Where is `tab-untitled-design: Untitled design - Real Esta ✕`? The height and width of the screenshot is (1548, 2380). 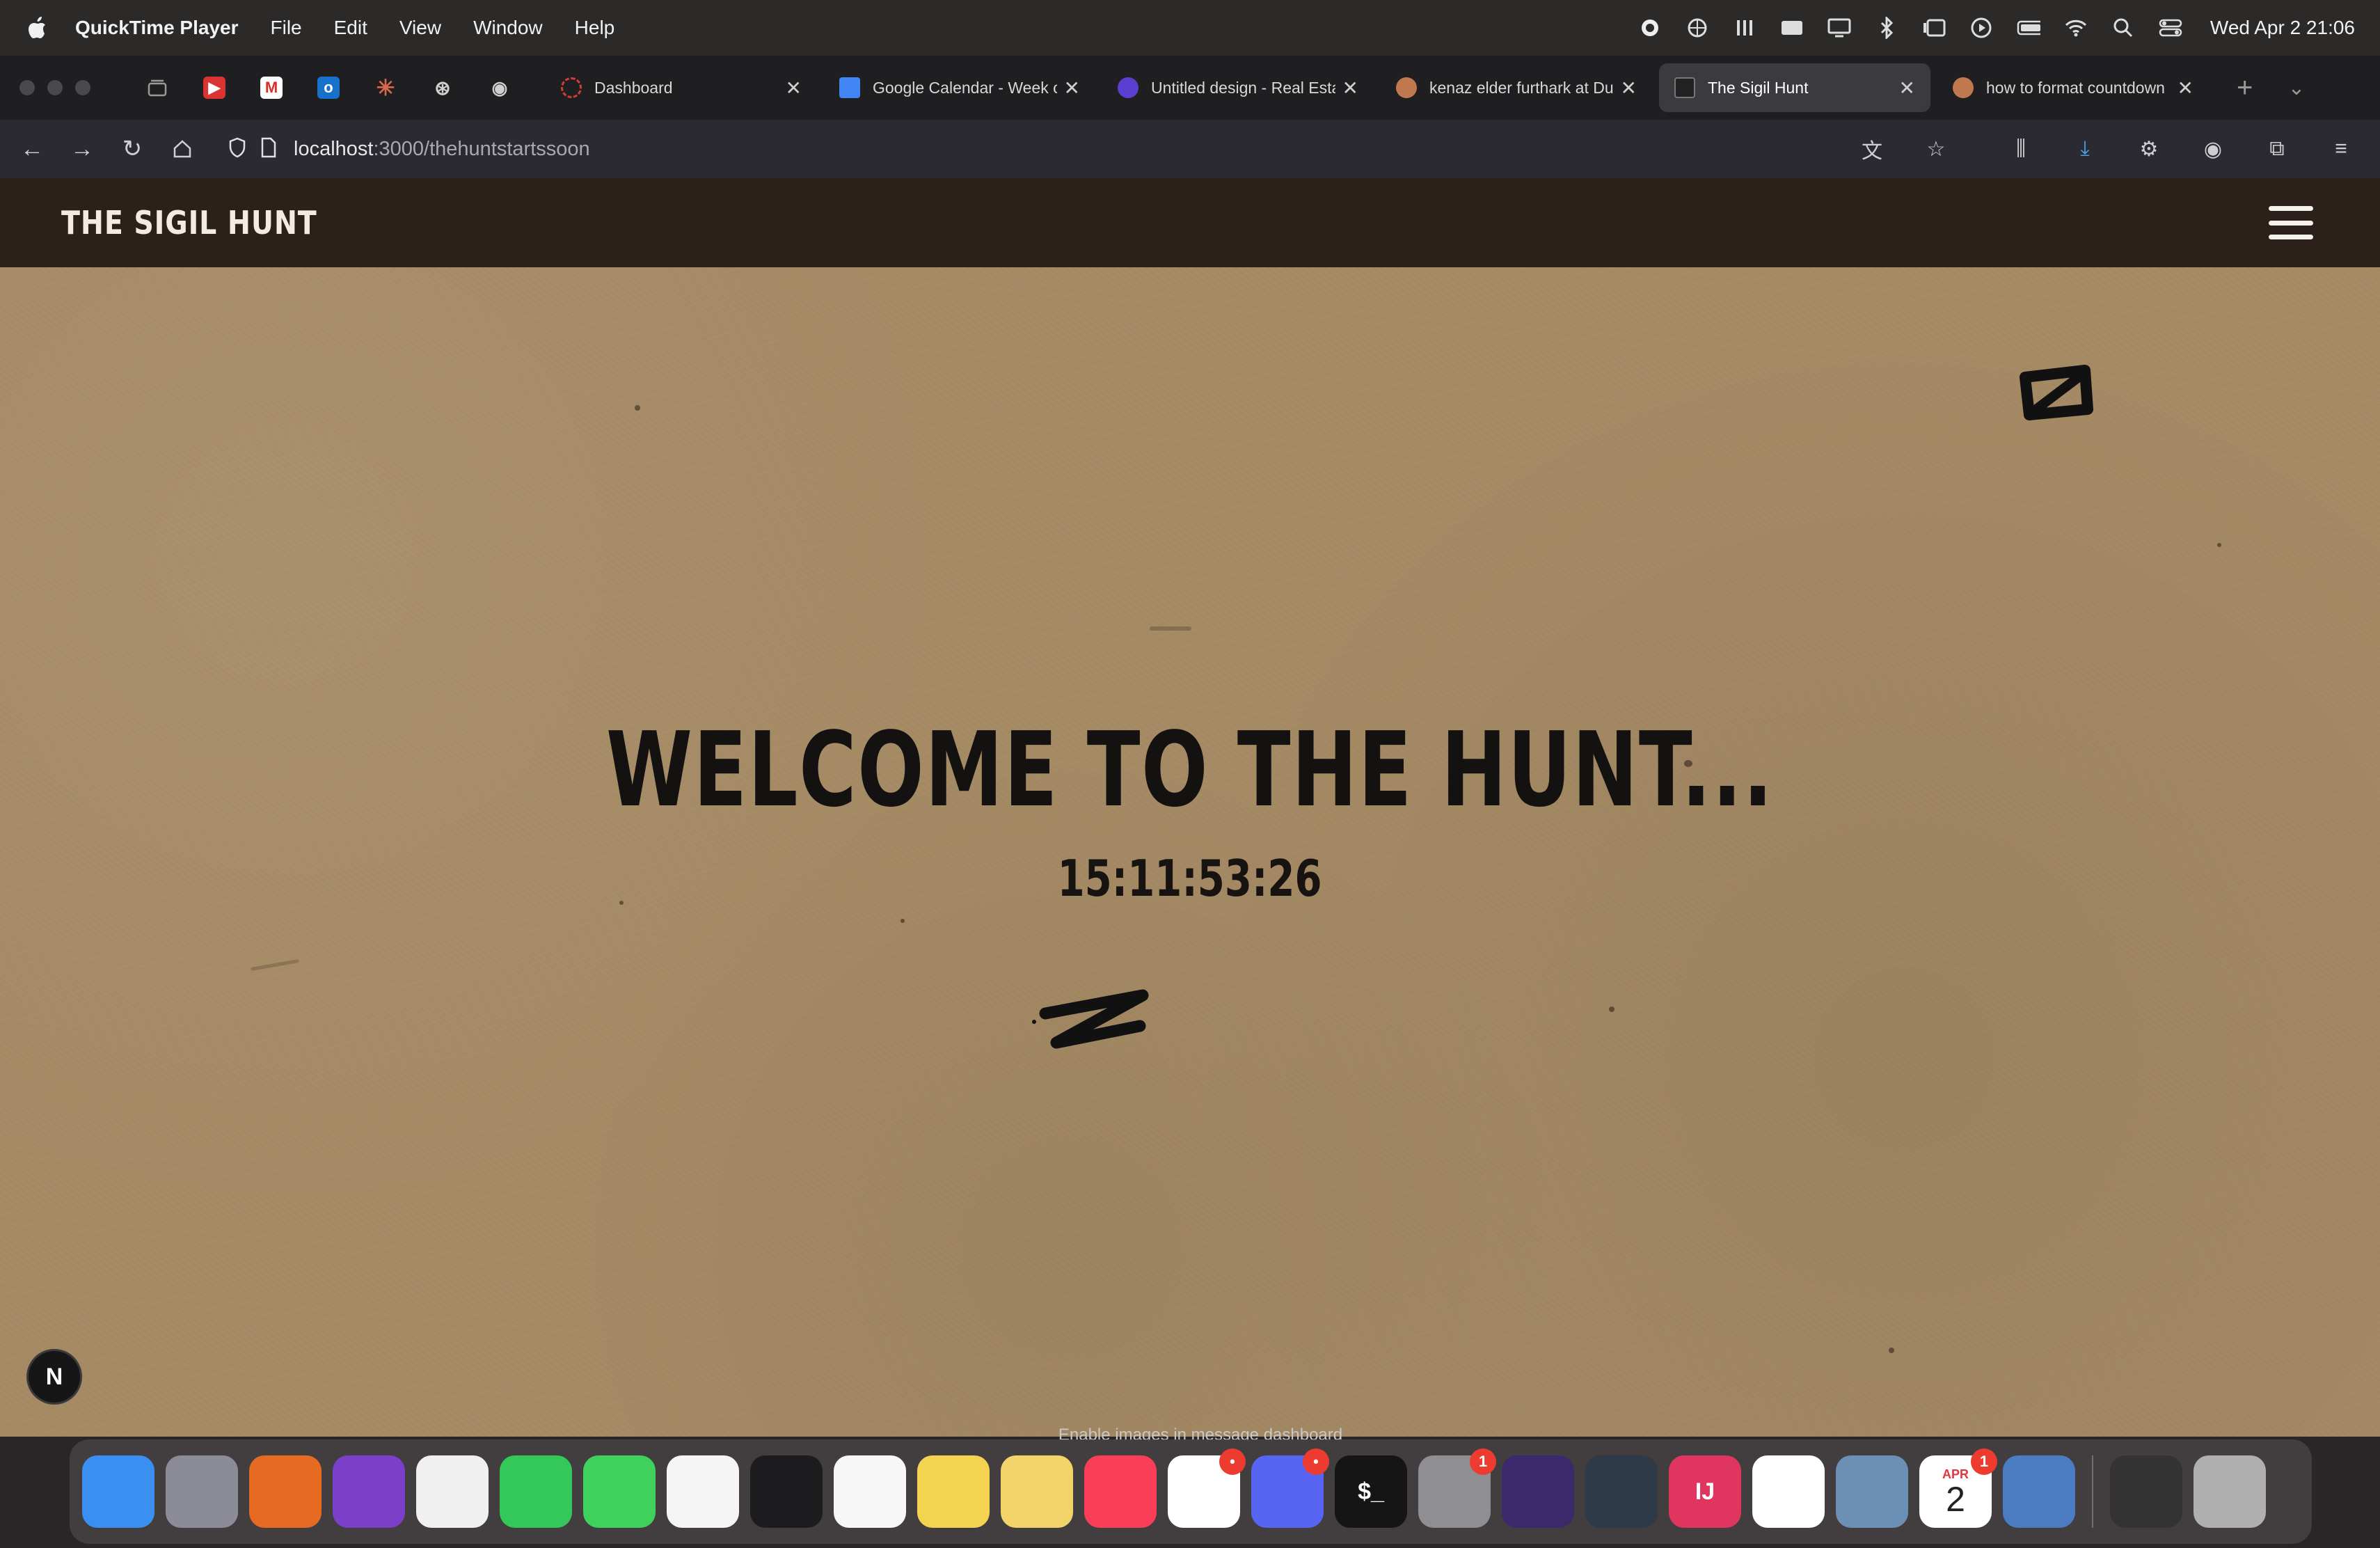 tab-untitled-design: Untitled design - Real Esta ✕ is located at coordinates (1238, 87).